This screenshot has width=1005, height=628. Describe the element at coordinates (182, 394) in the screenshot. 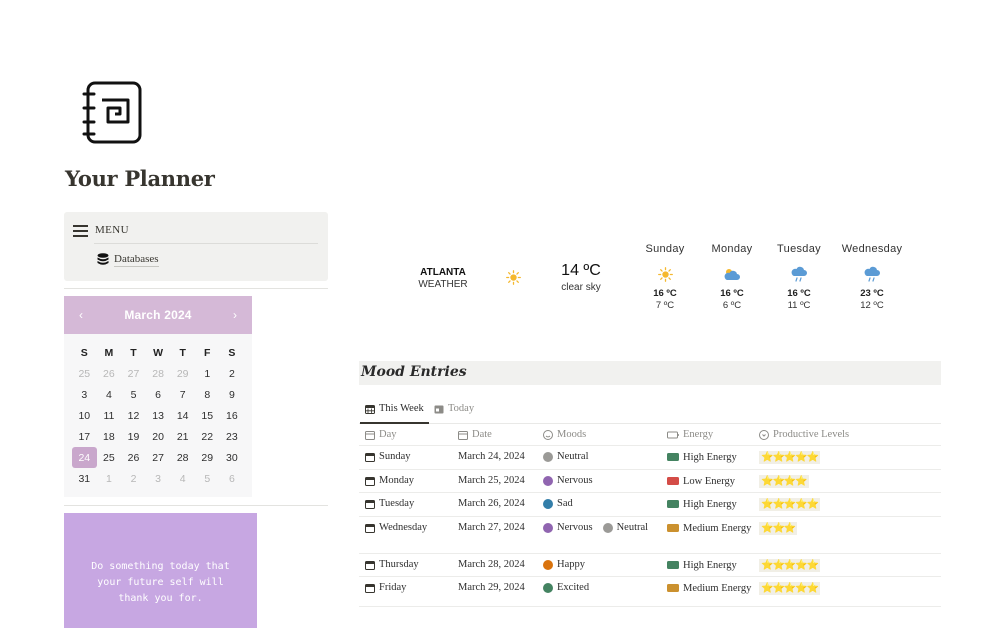

I see `calendar-day: 7` at that location.